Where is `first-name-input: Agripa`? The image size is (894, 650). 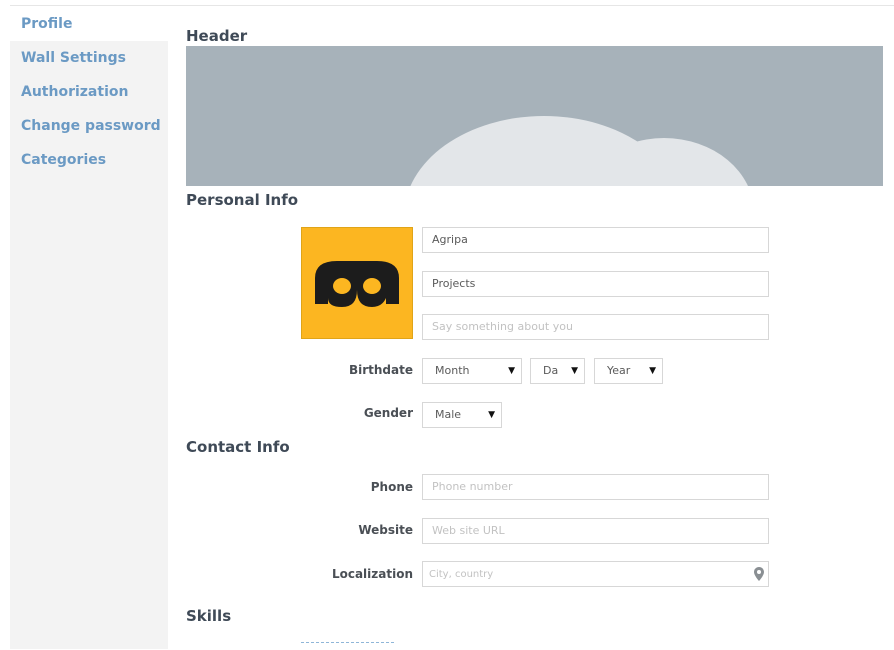 first-name-input: Agripa is located at coordinates (595, 240).